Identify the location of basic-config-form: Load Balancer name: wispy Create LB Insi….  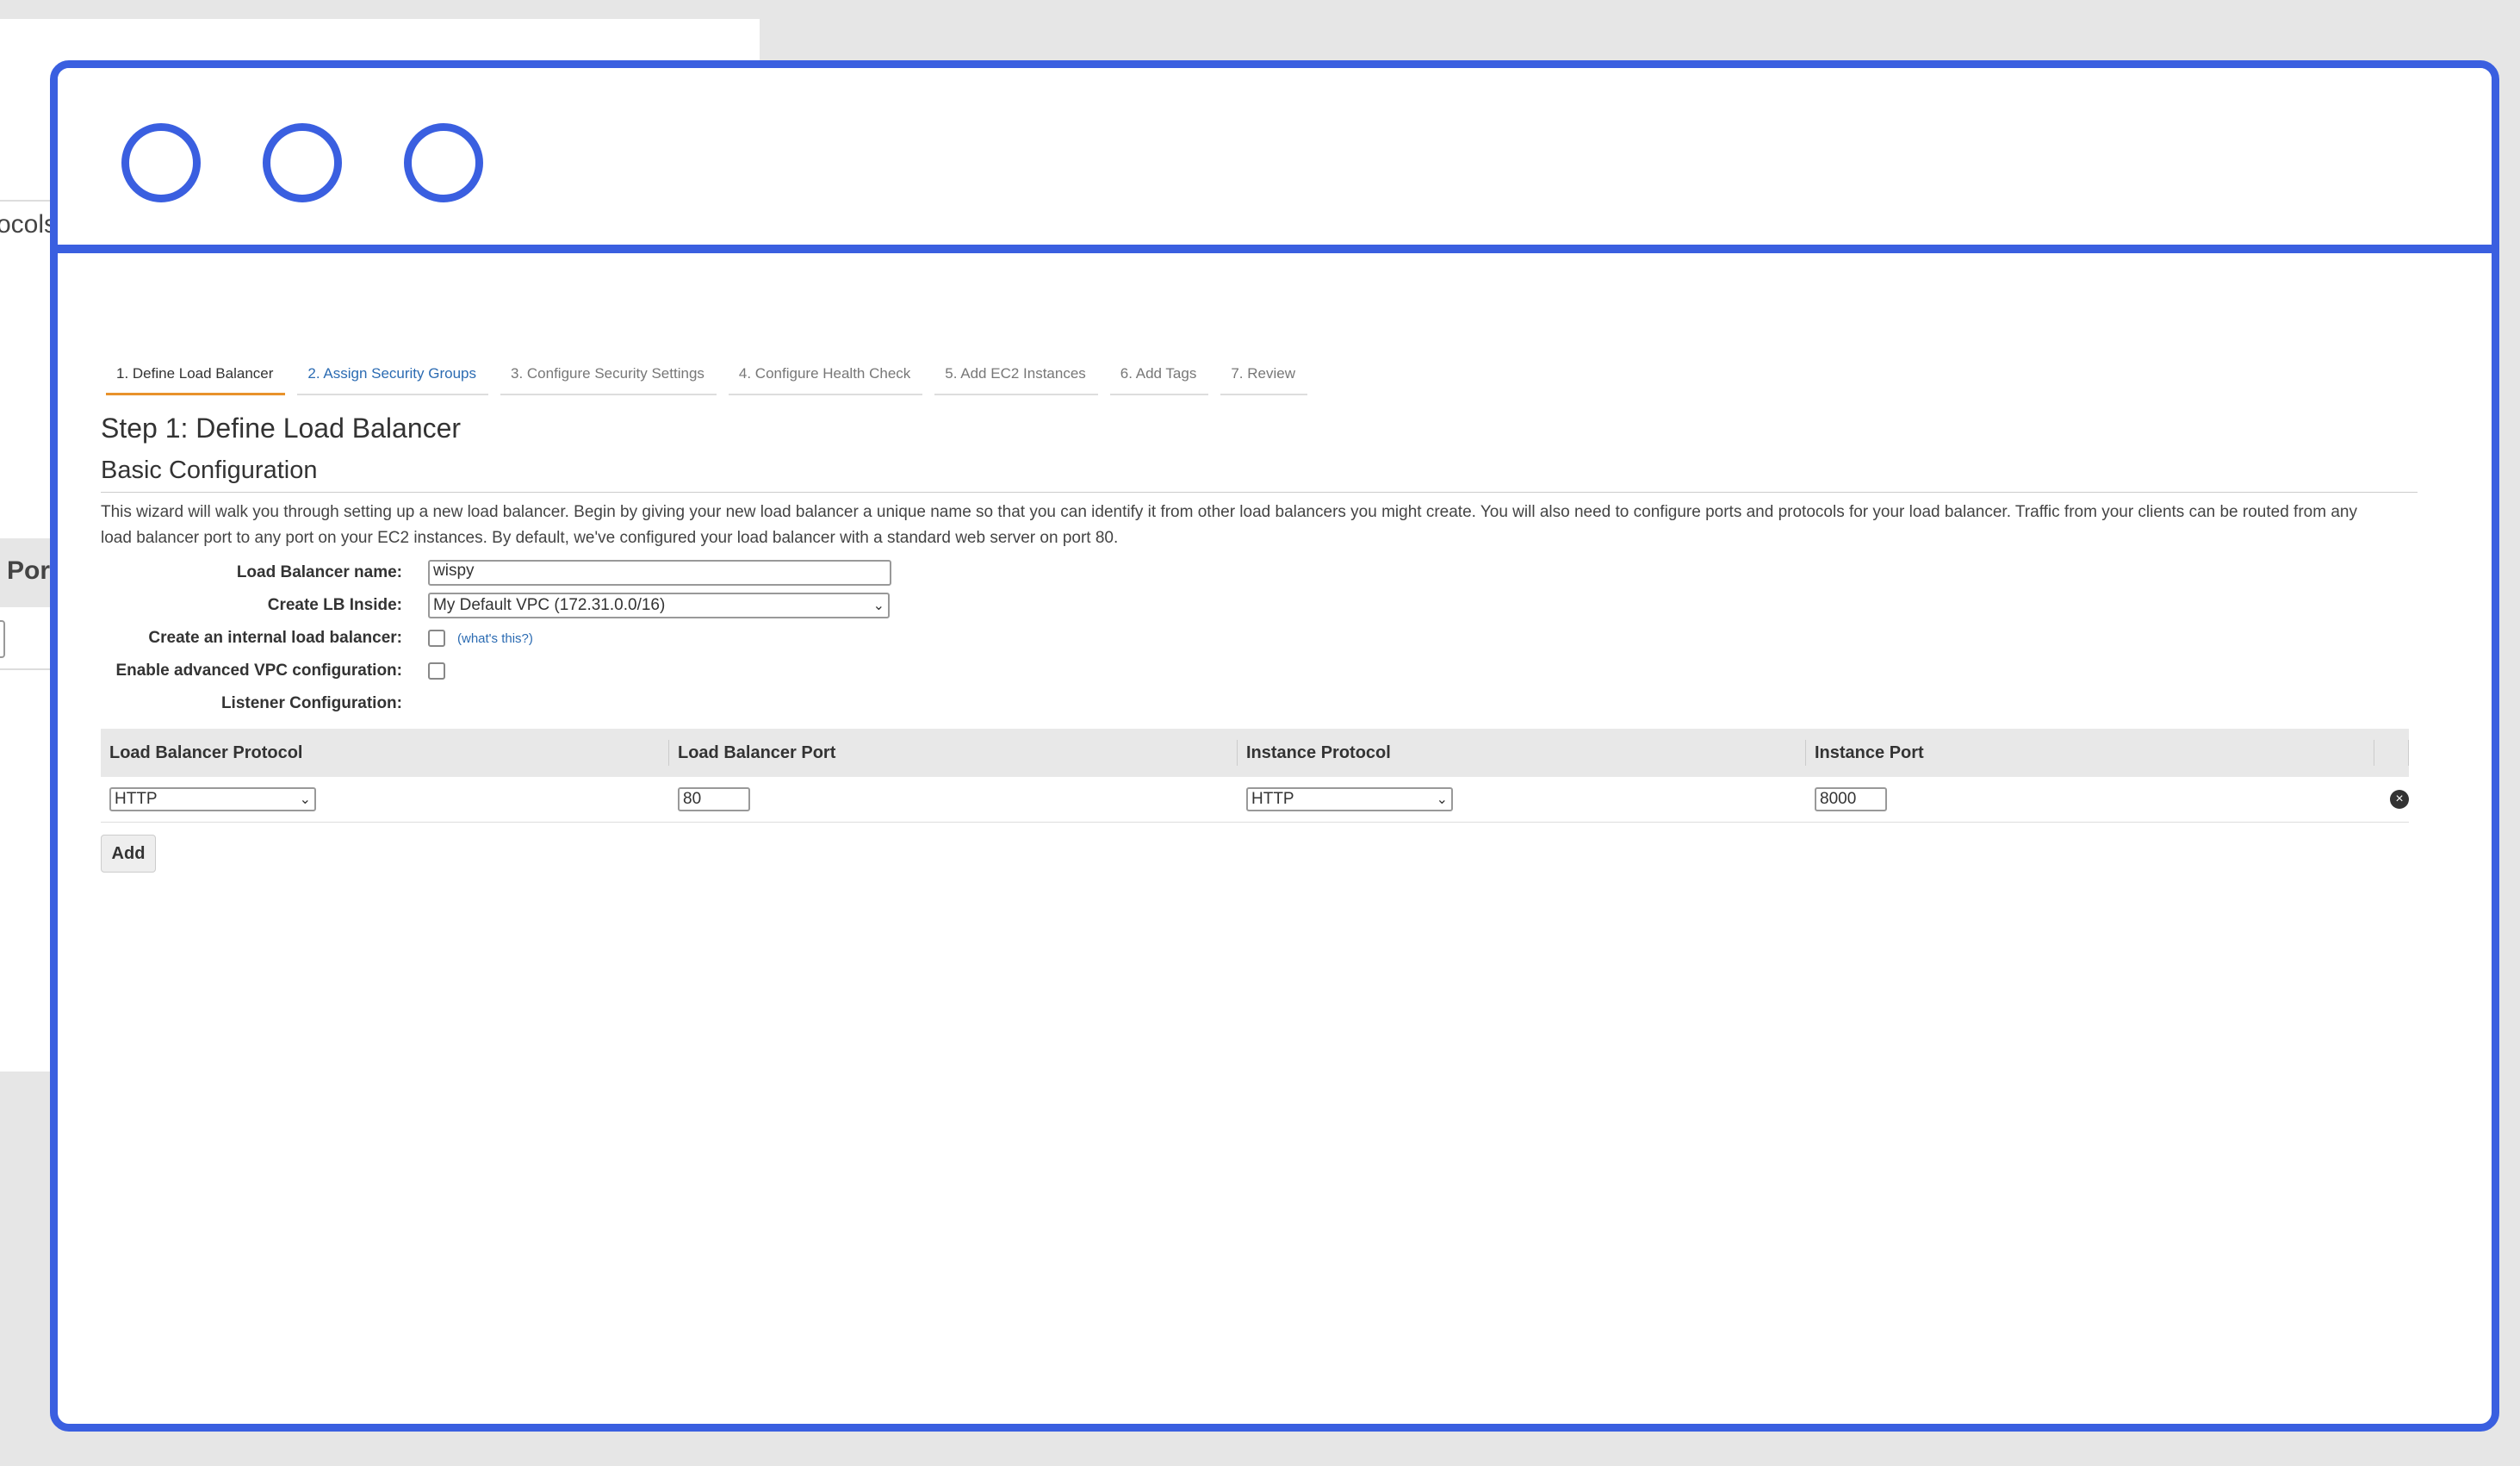
(1259, 638).